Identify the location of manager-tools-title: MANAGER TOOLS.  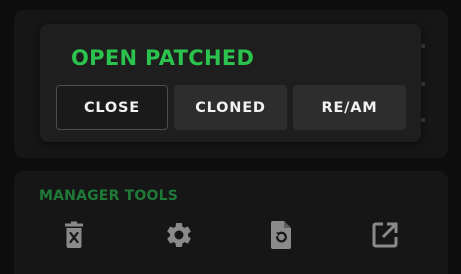
(108, 196).